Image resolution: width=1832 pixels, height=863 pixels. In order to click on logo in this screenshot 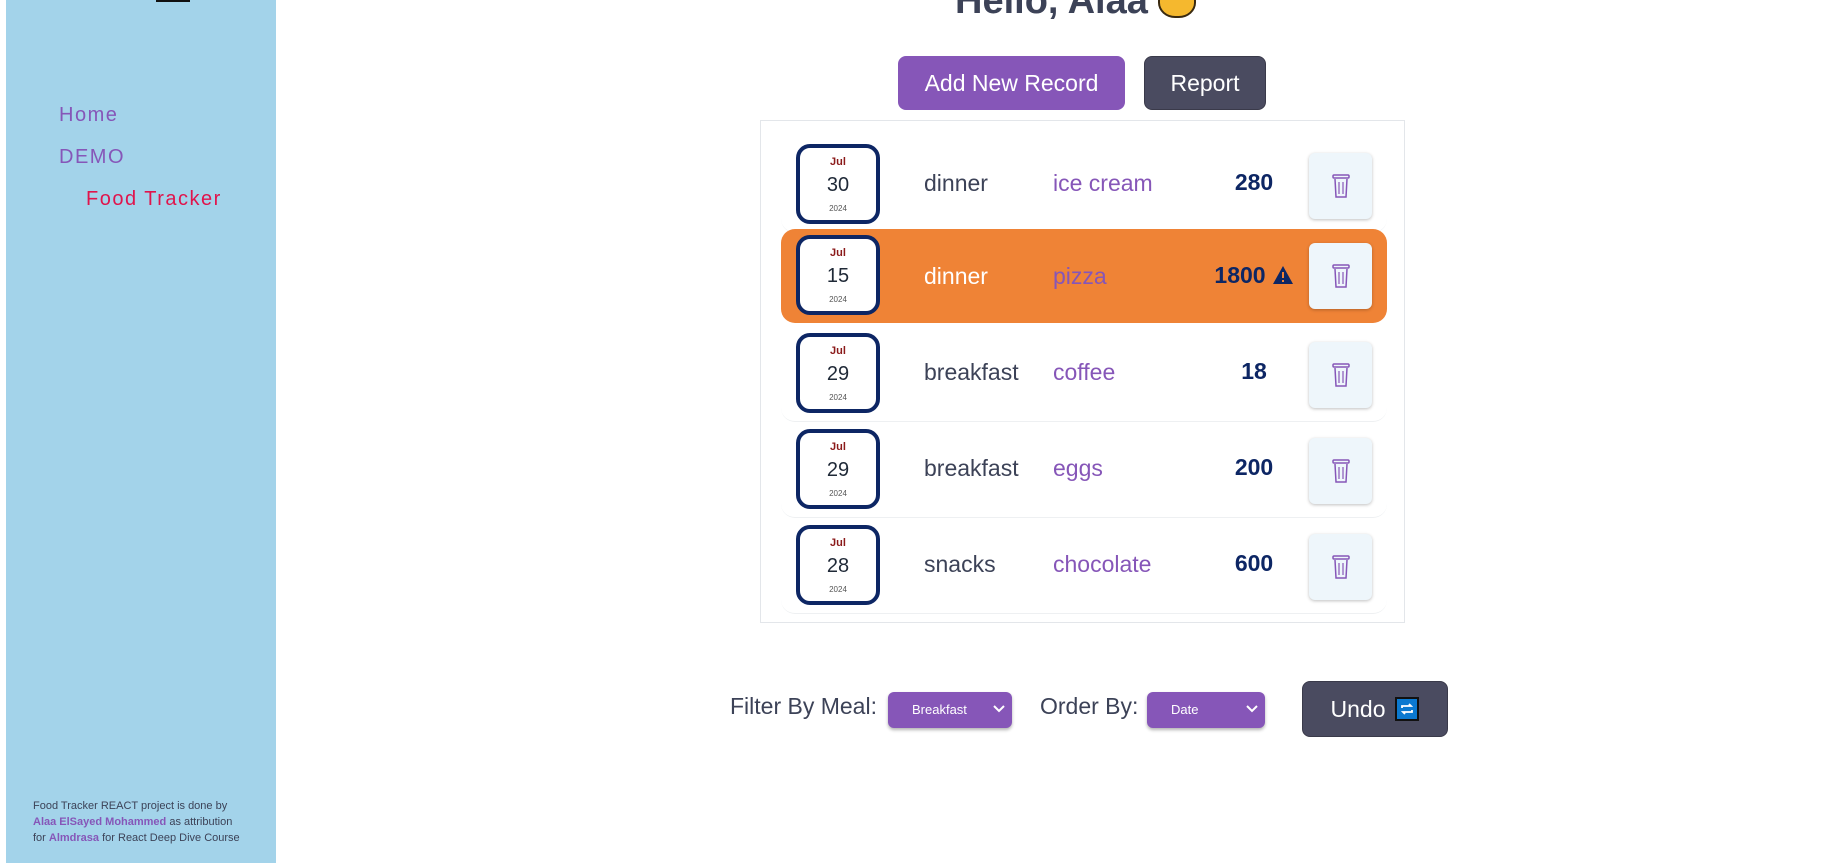, I will do `click(173, 1)`.